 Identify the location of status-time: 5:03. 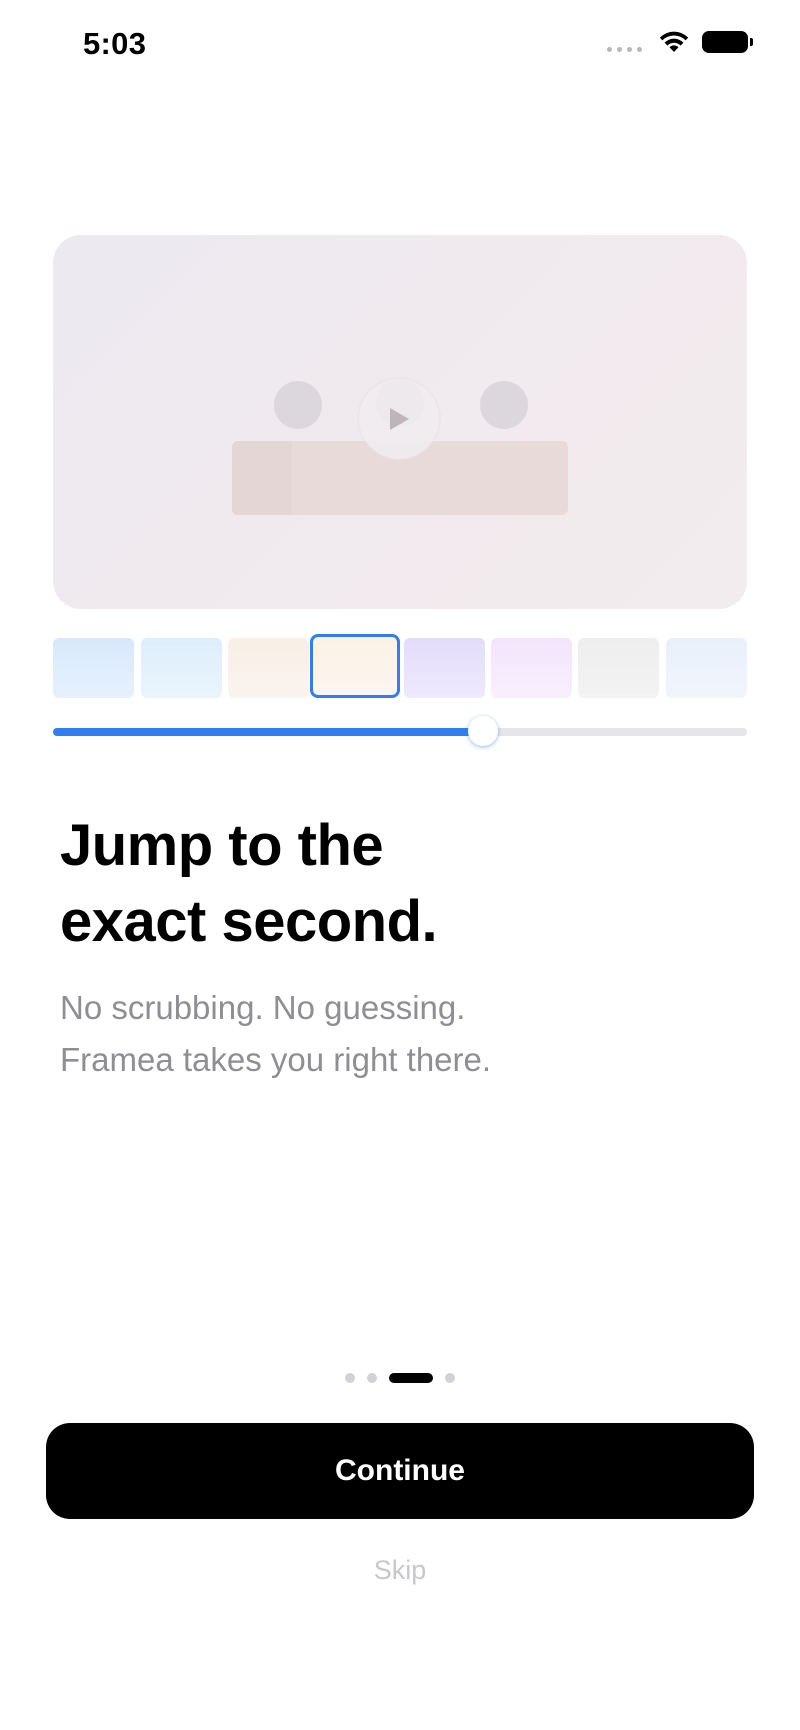
(115, 43).